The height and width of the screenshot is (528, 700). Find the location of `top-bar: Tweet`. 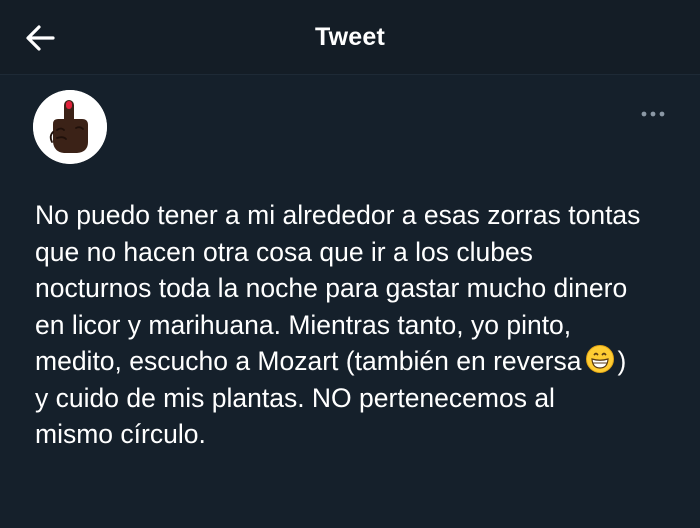

top-bar: Tweet is located at coordinates (350, 37).